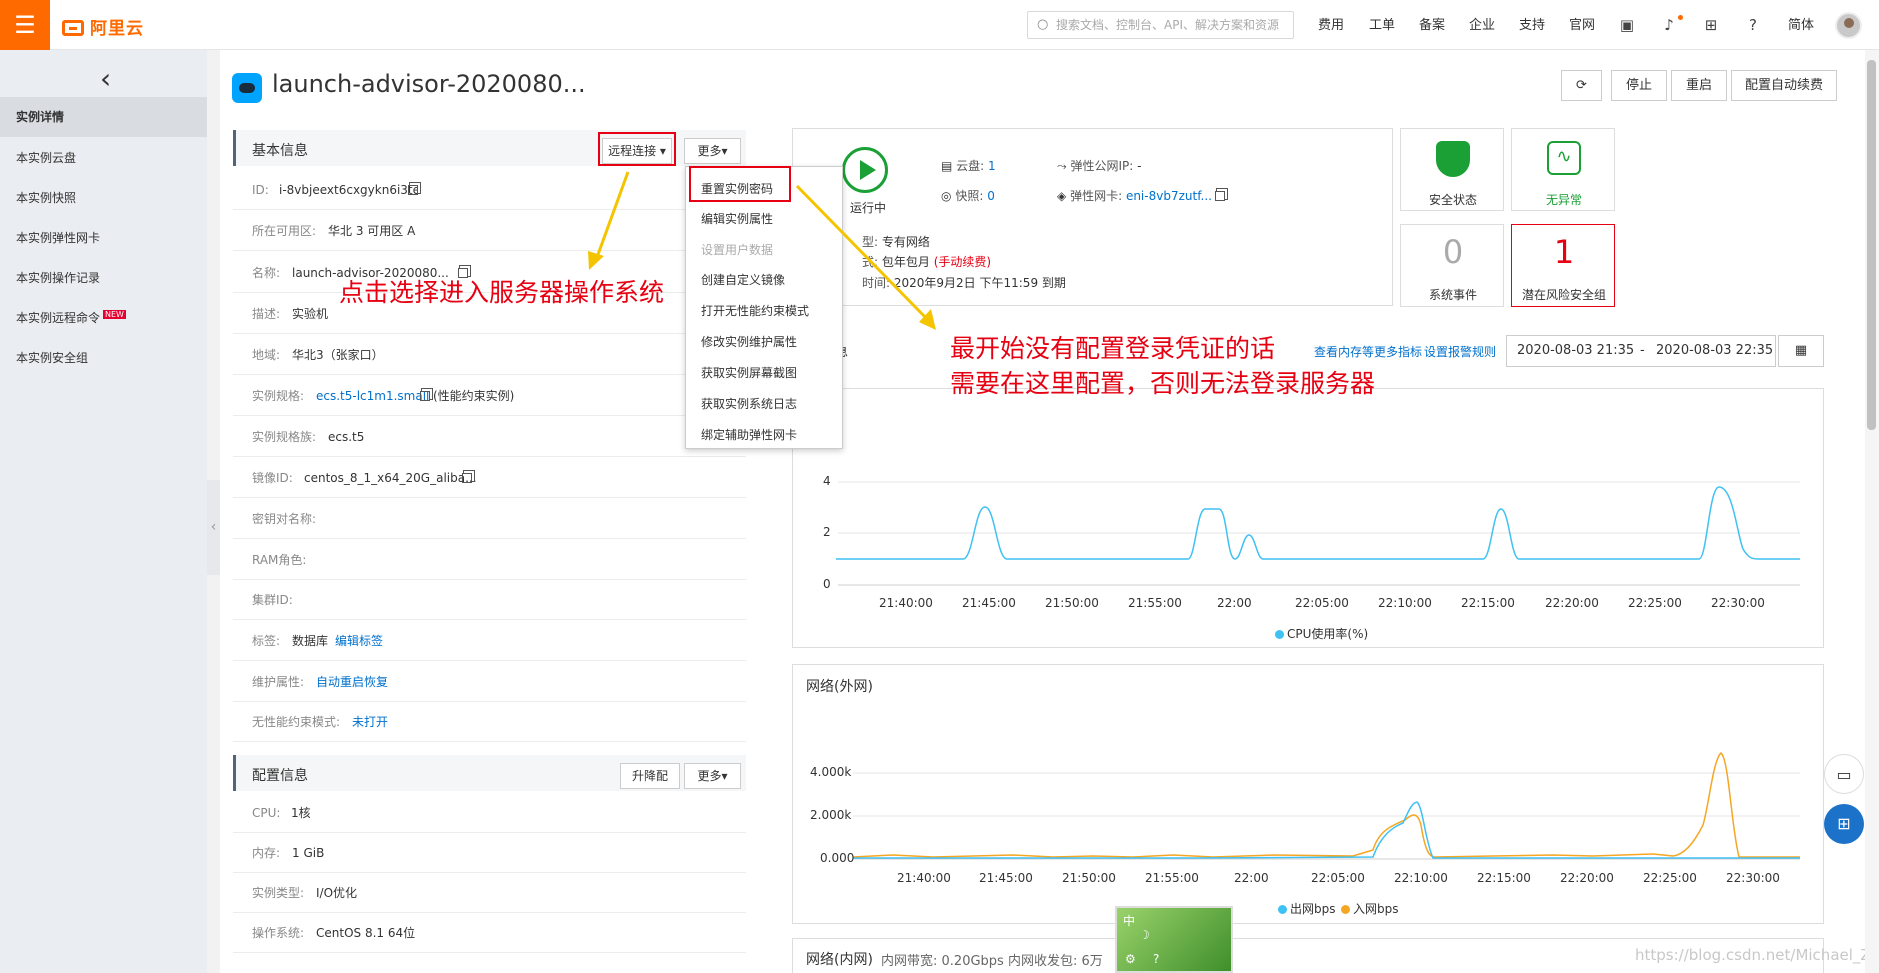 Image resolution: width=1879 pixels, height=973 pixels. Describe the element at coordinates (489, 355) in the screenshot. I see `info-row-region: 地域: 华北3（张家口）` at that location.